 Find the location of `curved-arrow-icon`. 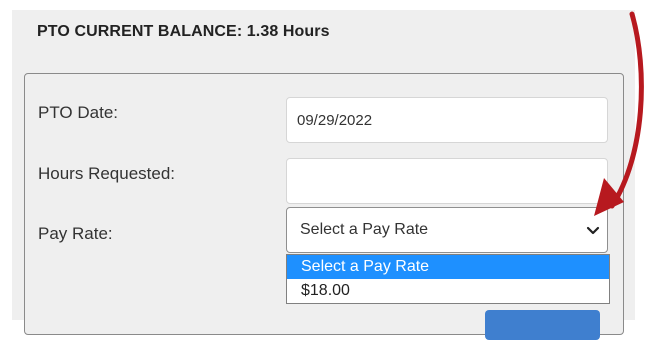

curved-arrow-icon is located at coordinates (619, 113).